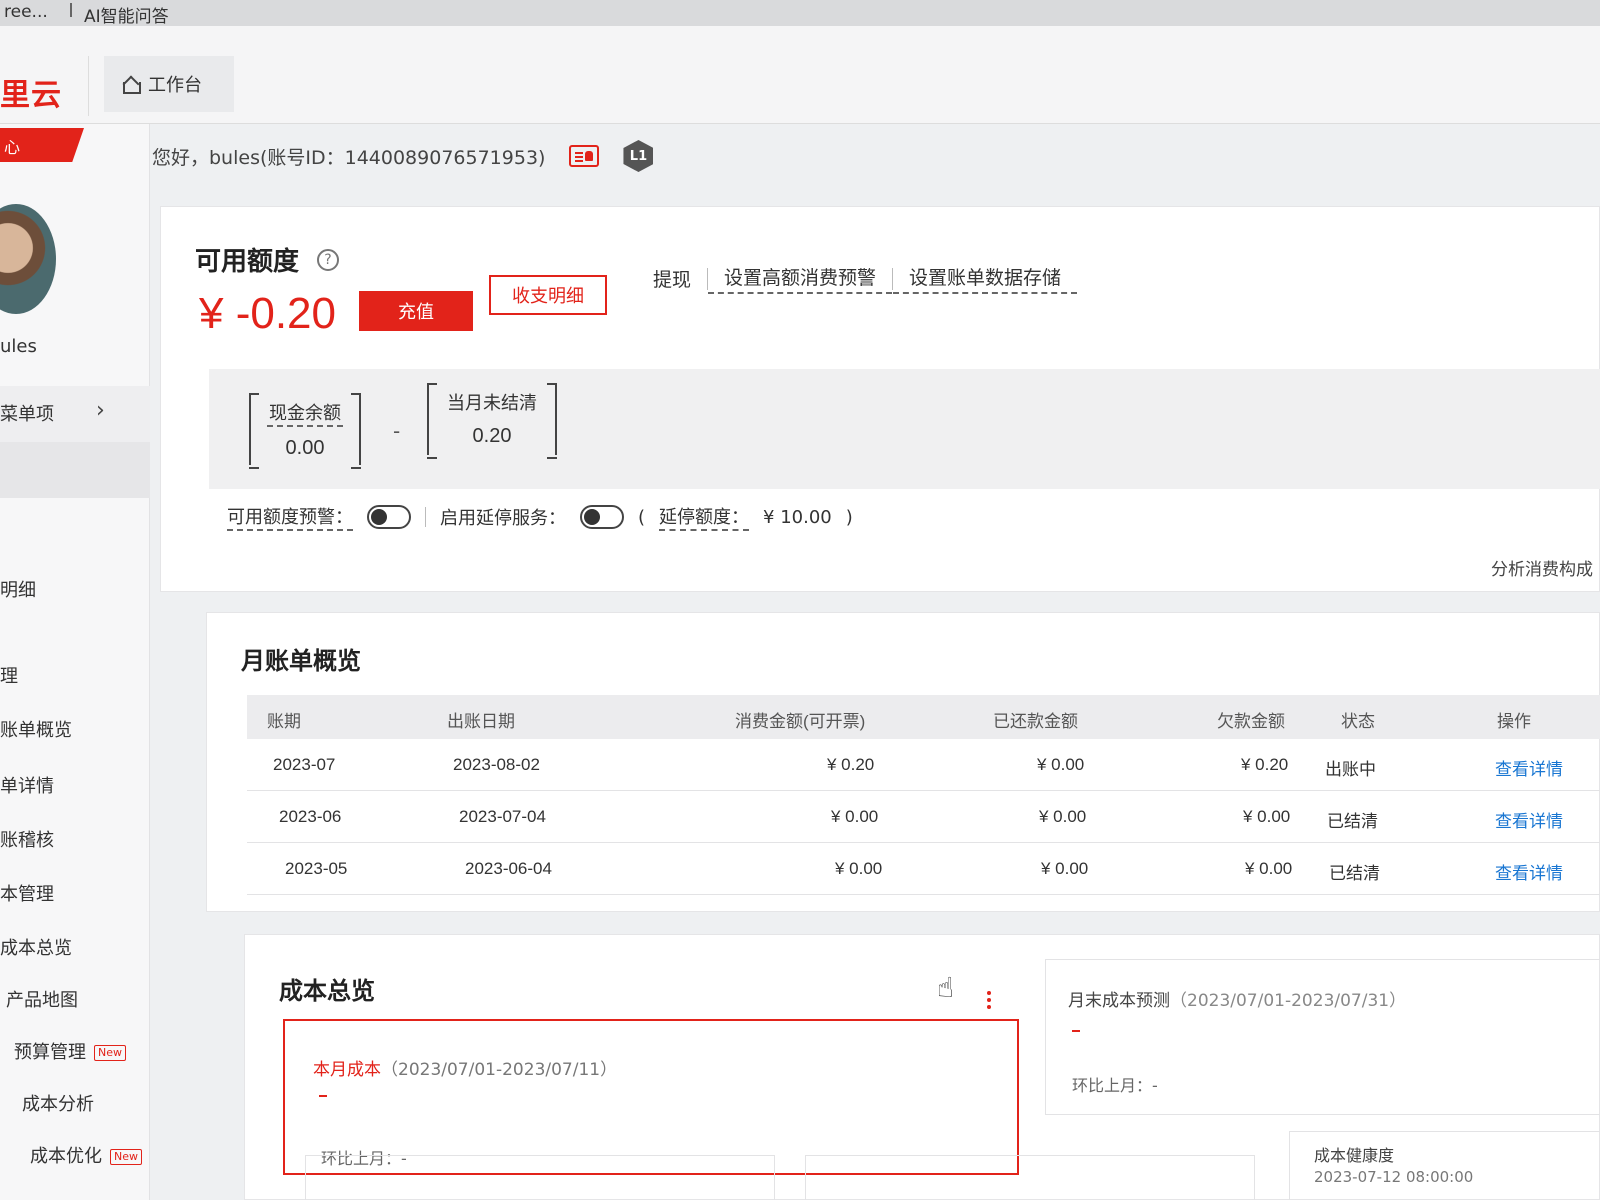 The width and height of the screenshot is (1600, 1200). I want to click on greeting-bar: 您好，bules(账号ID：1440089076571953) L1, so click(403, 156).